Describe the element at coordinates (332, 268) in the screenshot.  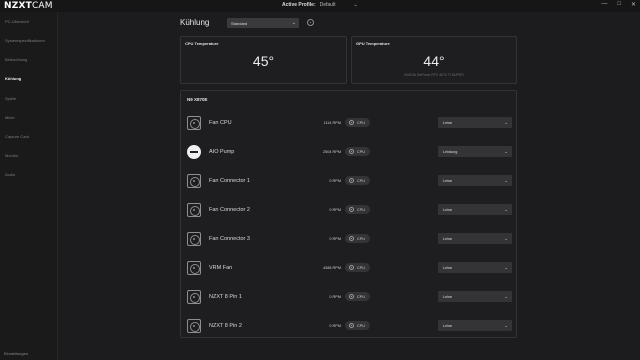
I see `fan-rpm: 4388 RPM` at that location.